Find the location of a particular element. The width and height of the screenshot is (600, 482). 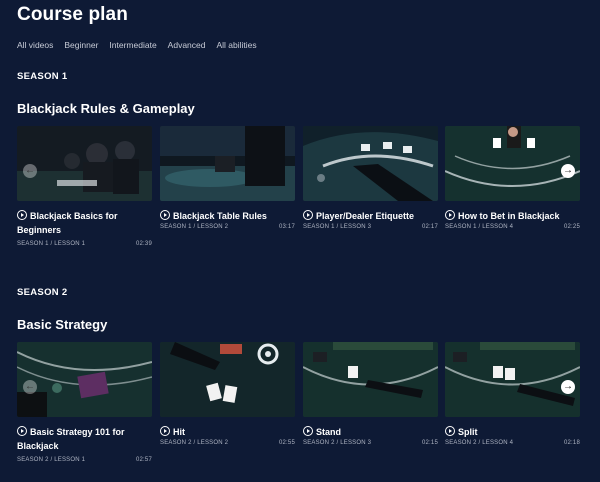

page-title: Course plan is located at coordinates (72, 14).